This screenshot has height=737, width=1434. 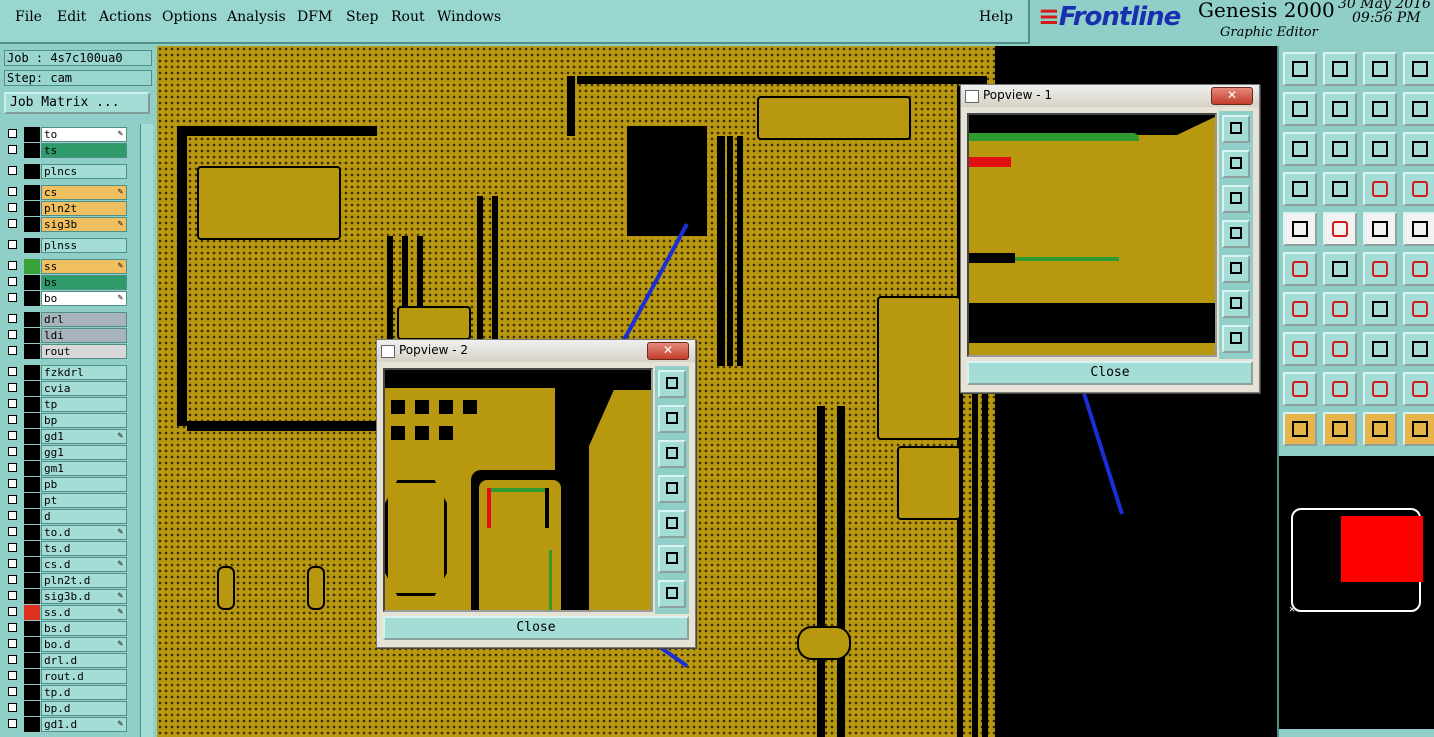 What do you see at coordinates (1300, 349) in the screenshot?
I see `point-icon` at bounding box center [1300, 349].